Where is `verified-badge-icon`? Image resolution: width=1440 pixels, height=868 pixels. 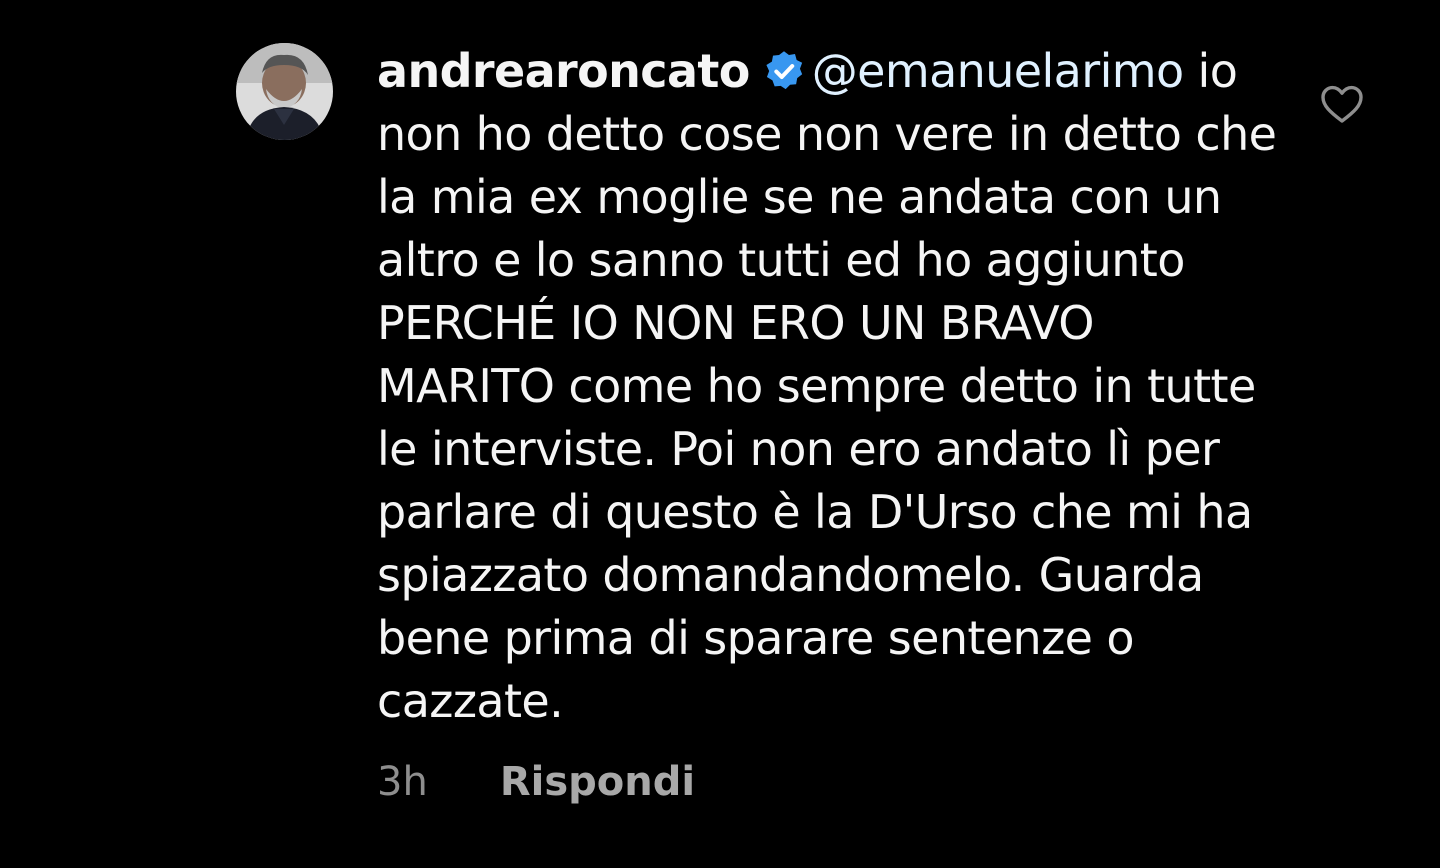 verified-badge-icon is located at coordinates (784, 68).